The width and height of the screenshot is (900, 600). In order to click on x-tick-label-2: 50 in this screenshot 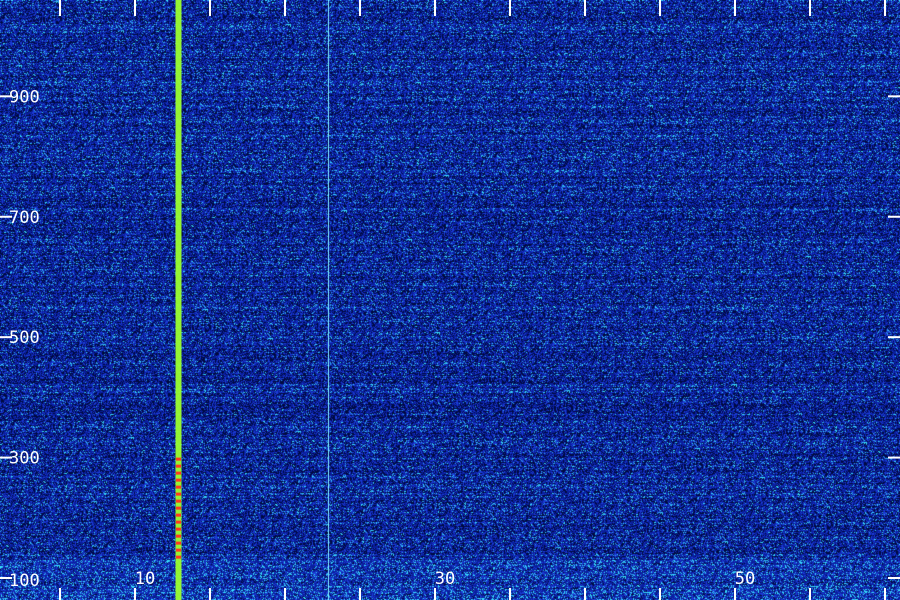, I will do `click(745, 579)`.